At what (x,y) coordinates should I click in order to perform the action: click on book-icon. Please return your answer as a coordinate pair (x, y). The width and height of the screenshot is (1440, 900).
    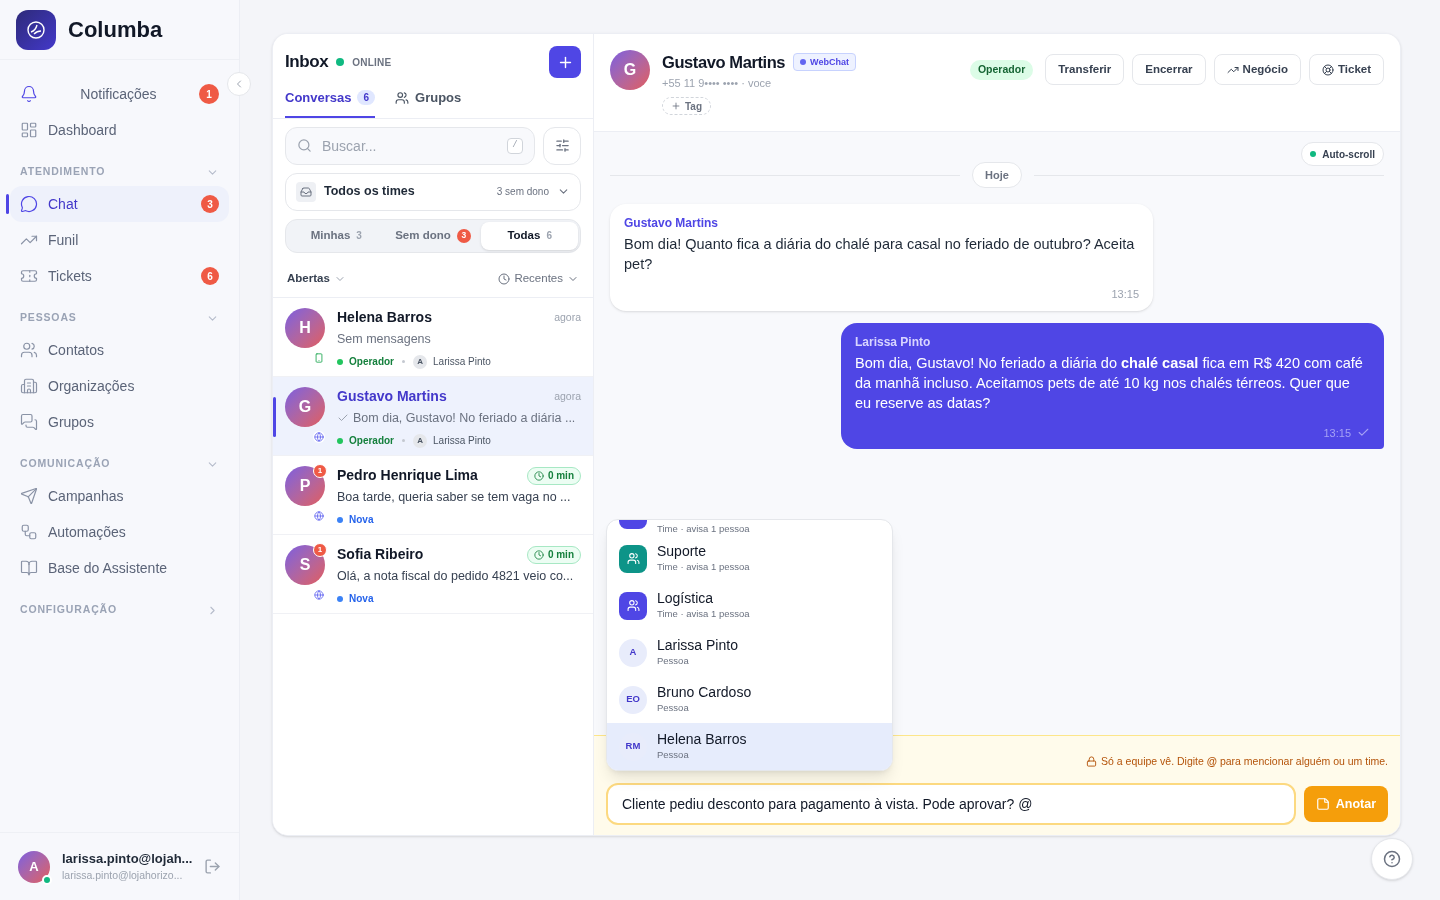
    Looking at the image, I should click on (29, 568).